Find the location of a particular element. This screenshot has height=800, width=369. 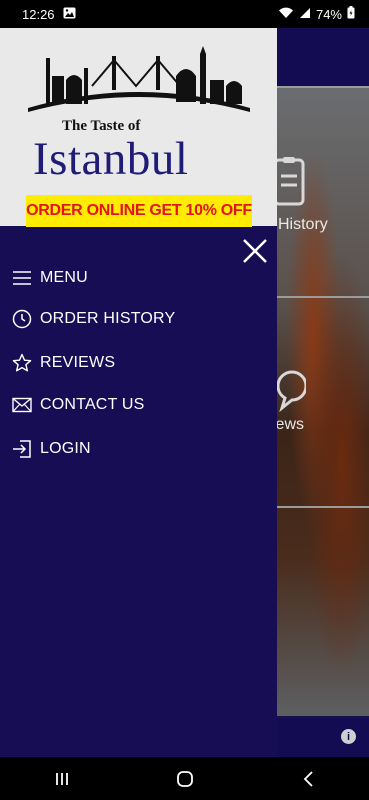

envelope-icon is located at coordinates (22, 405).